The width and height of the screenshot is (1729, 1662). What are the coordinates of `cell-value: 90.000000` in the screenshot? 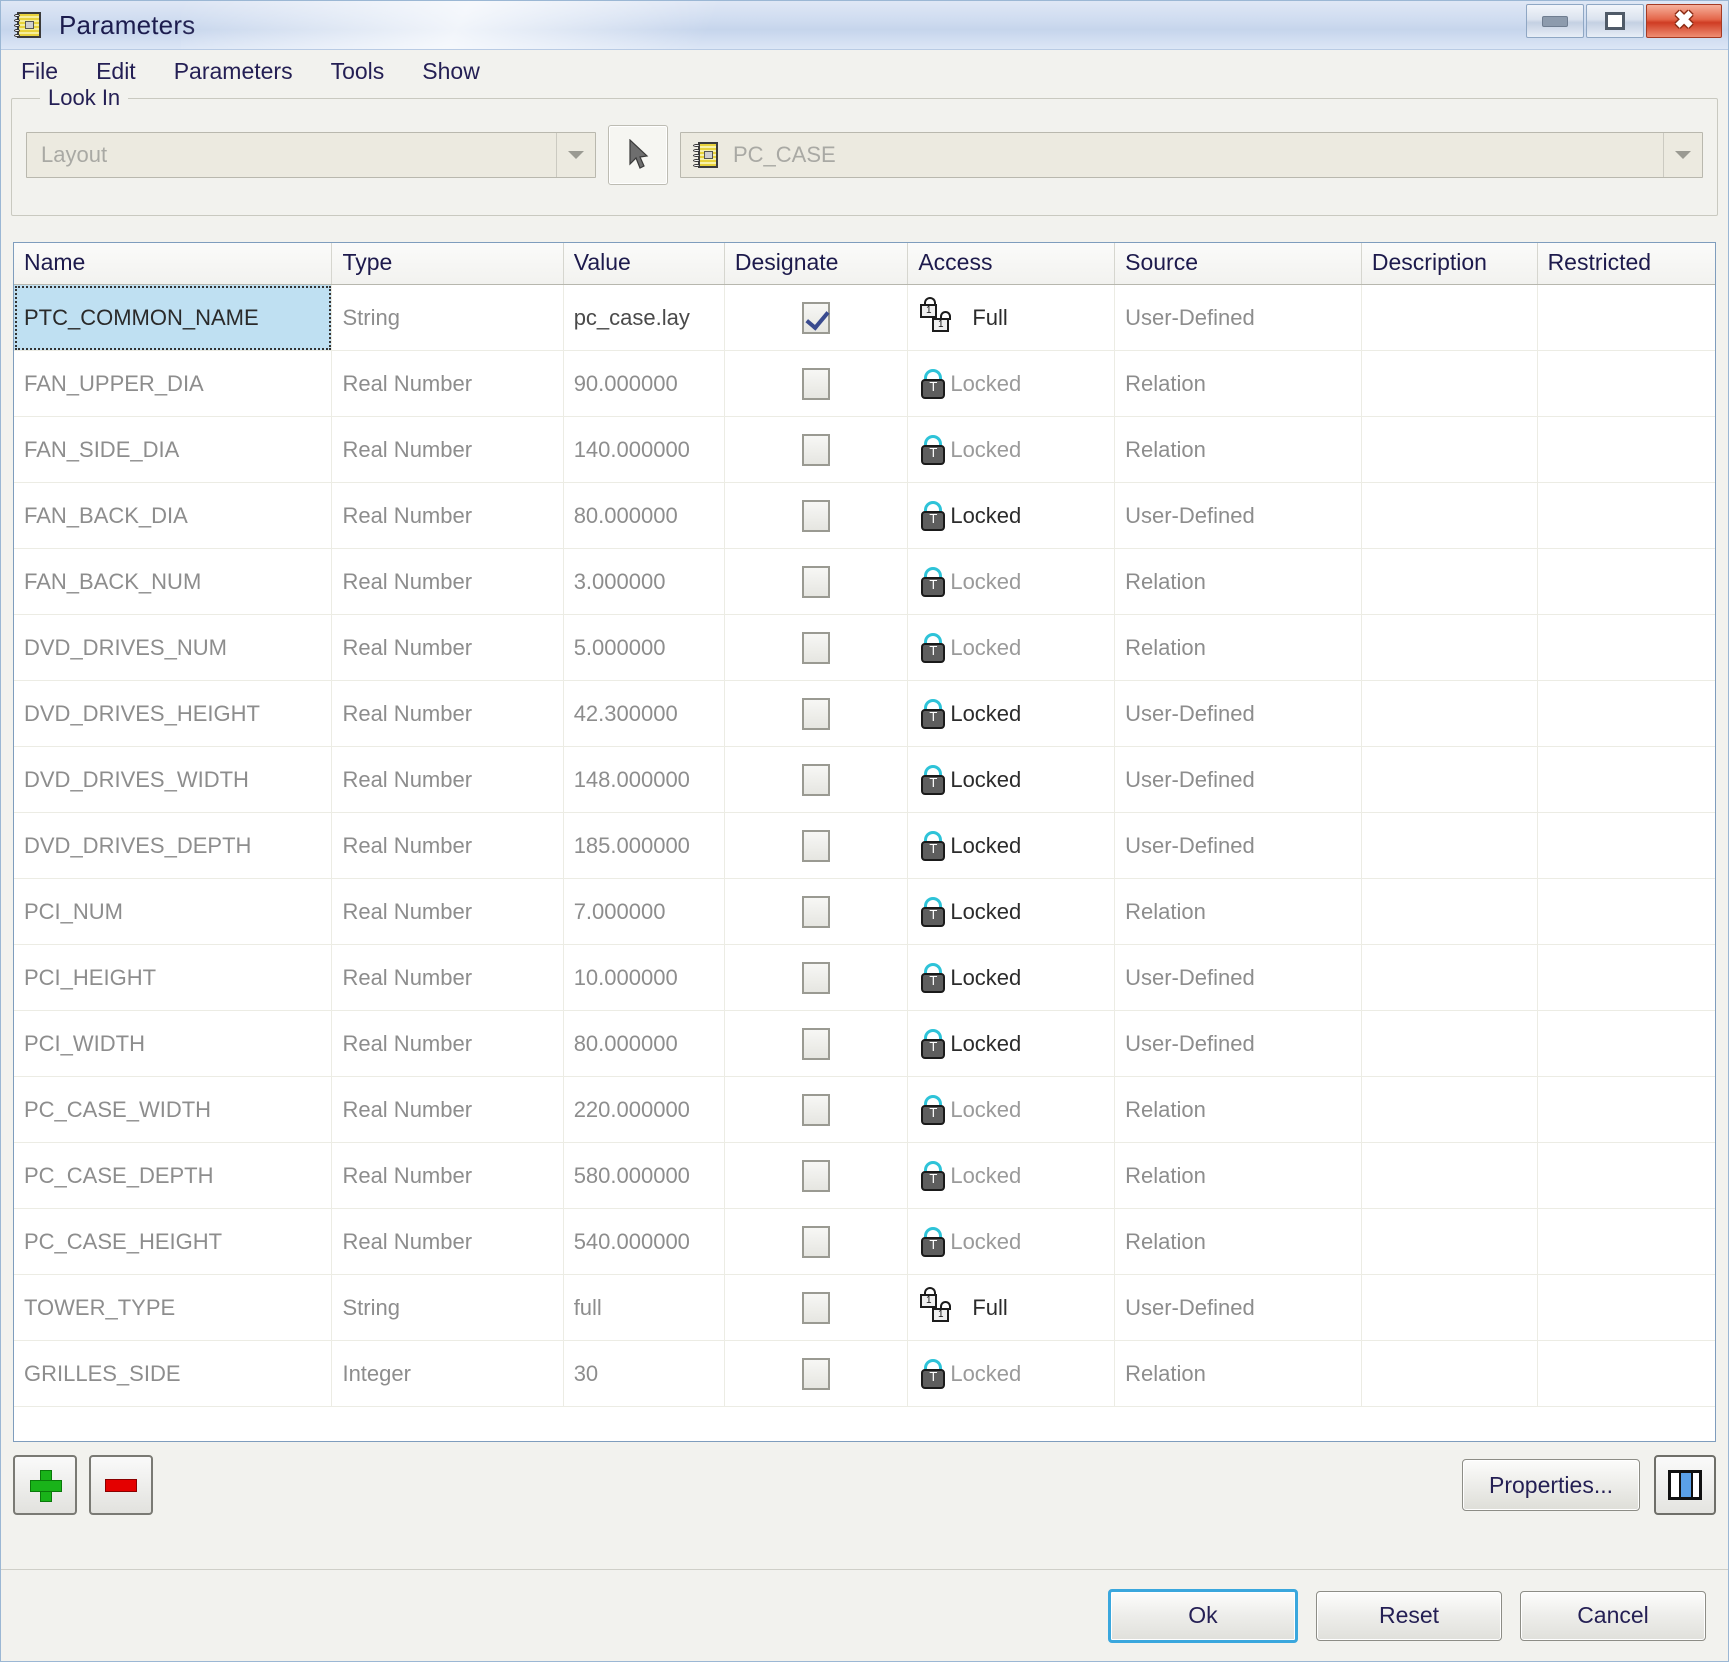 It's located at (644, 383).